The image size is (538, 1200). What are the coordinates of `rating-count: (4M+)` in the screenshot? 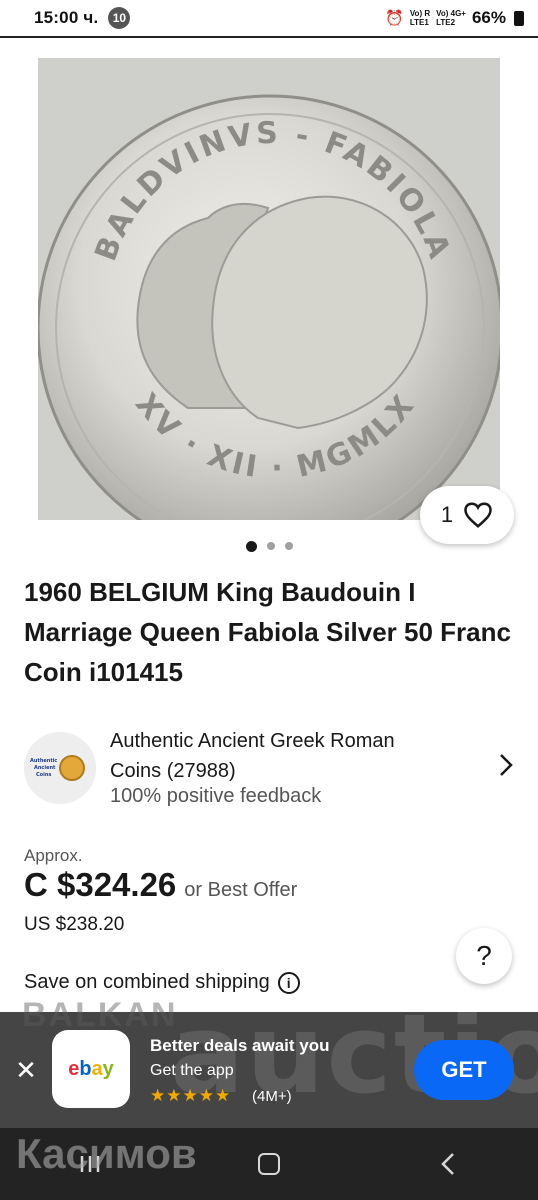 It's located at (272, 1096).